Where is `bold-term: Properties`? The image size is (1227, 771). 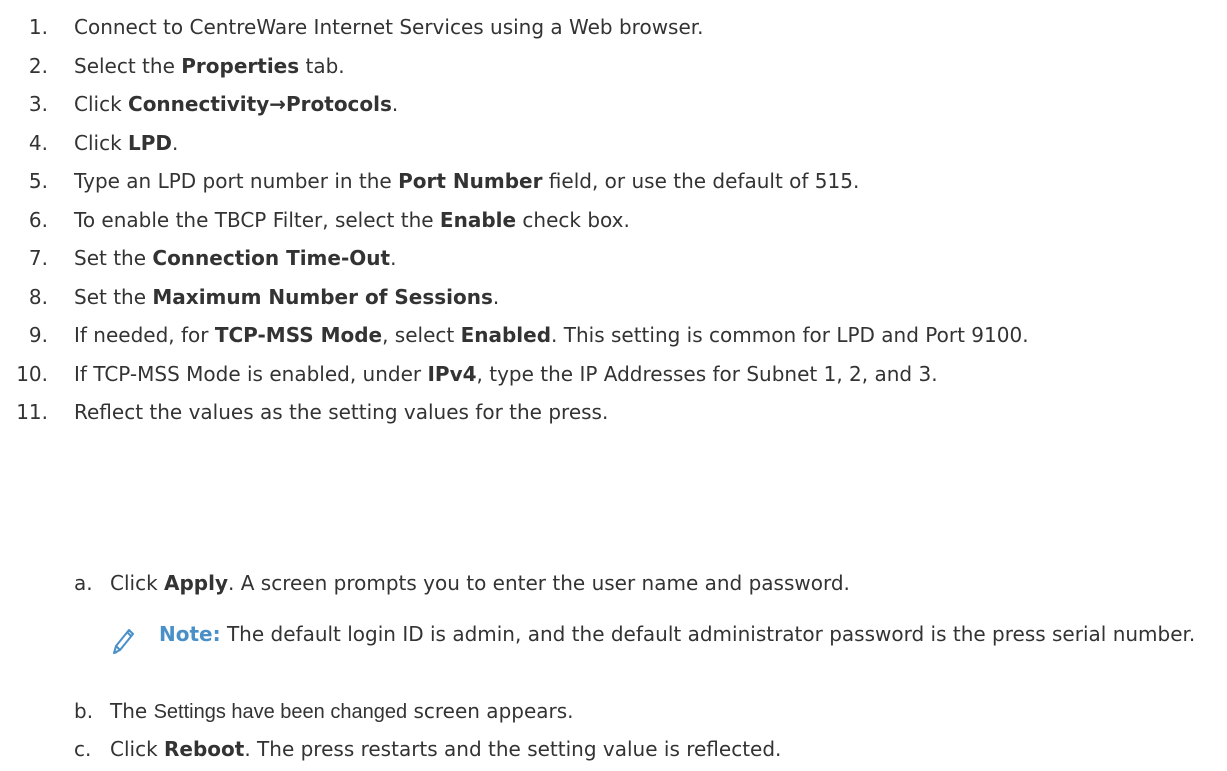
bold-term: Properties is located at coordinates (240, 65).